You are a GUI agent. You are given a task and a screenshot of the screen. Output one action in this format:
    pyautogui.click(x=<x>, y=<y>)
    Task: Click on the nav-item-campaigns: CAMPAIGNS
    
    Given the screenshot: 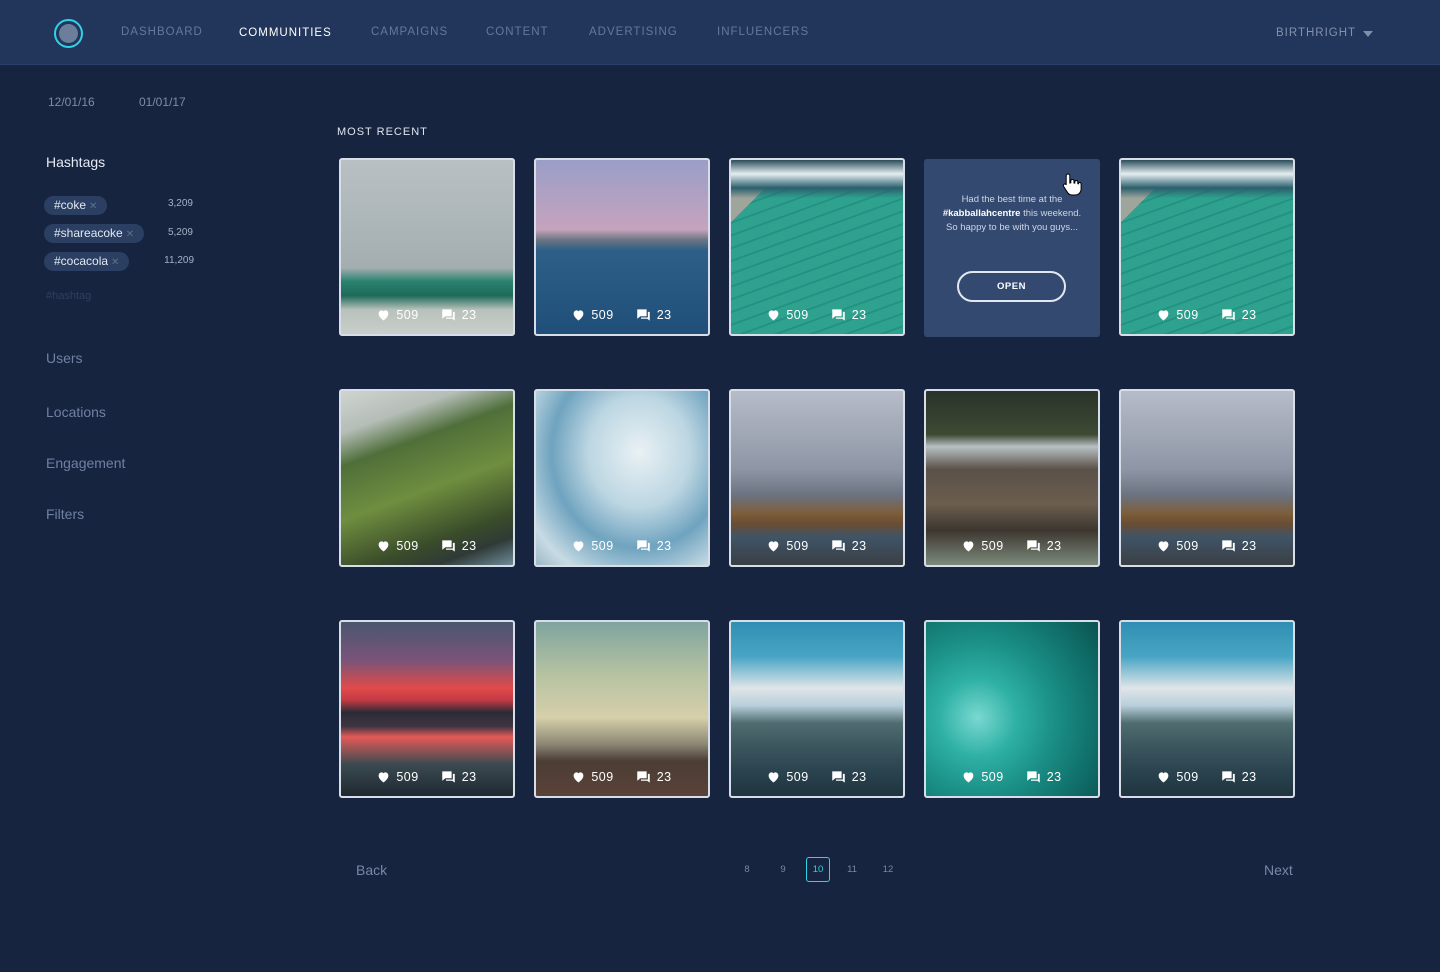 What is the action you would take?
    pyautogui.click(x=409, y=32)
    